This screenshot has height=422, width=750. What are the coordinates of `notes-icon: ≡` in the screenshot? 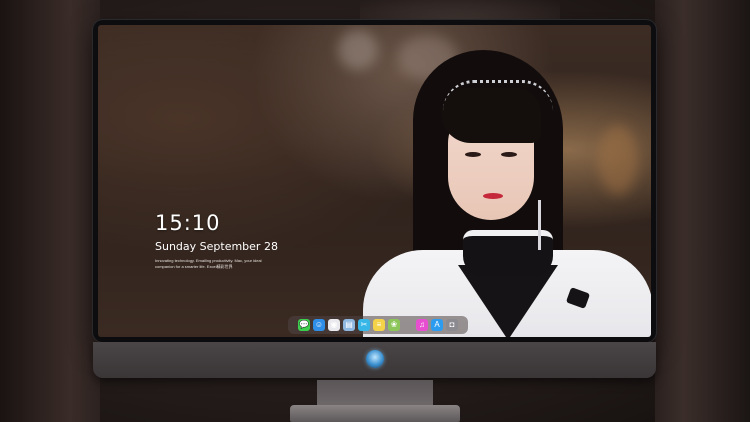 It's located at (379, 325).